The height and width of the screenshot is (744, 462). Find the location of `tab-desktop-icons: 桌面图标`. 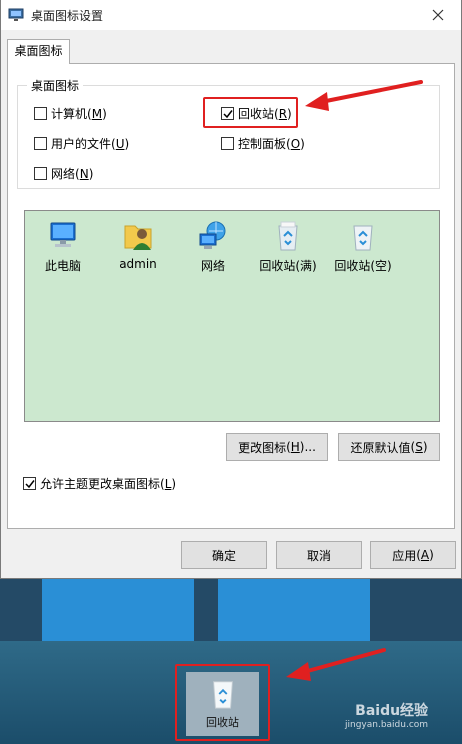

tab-desktop-icons: 桌面图标 is located at coordinates (38, 51).